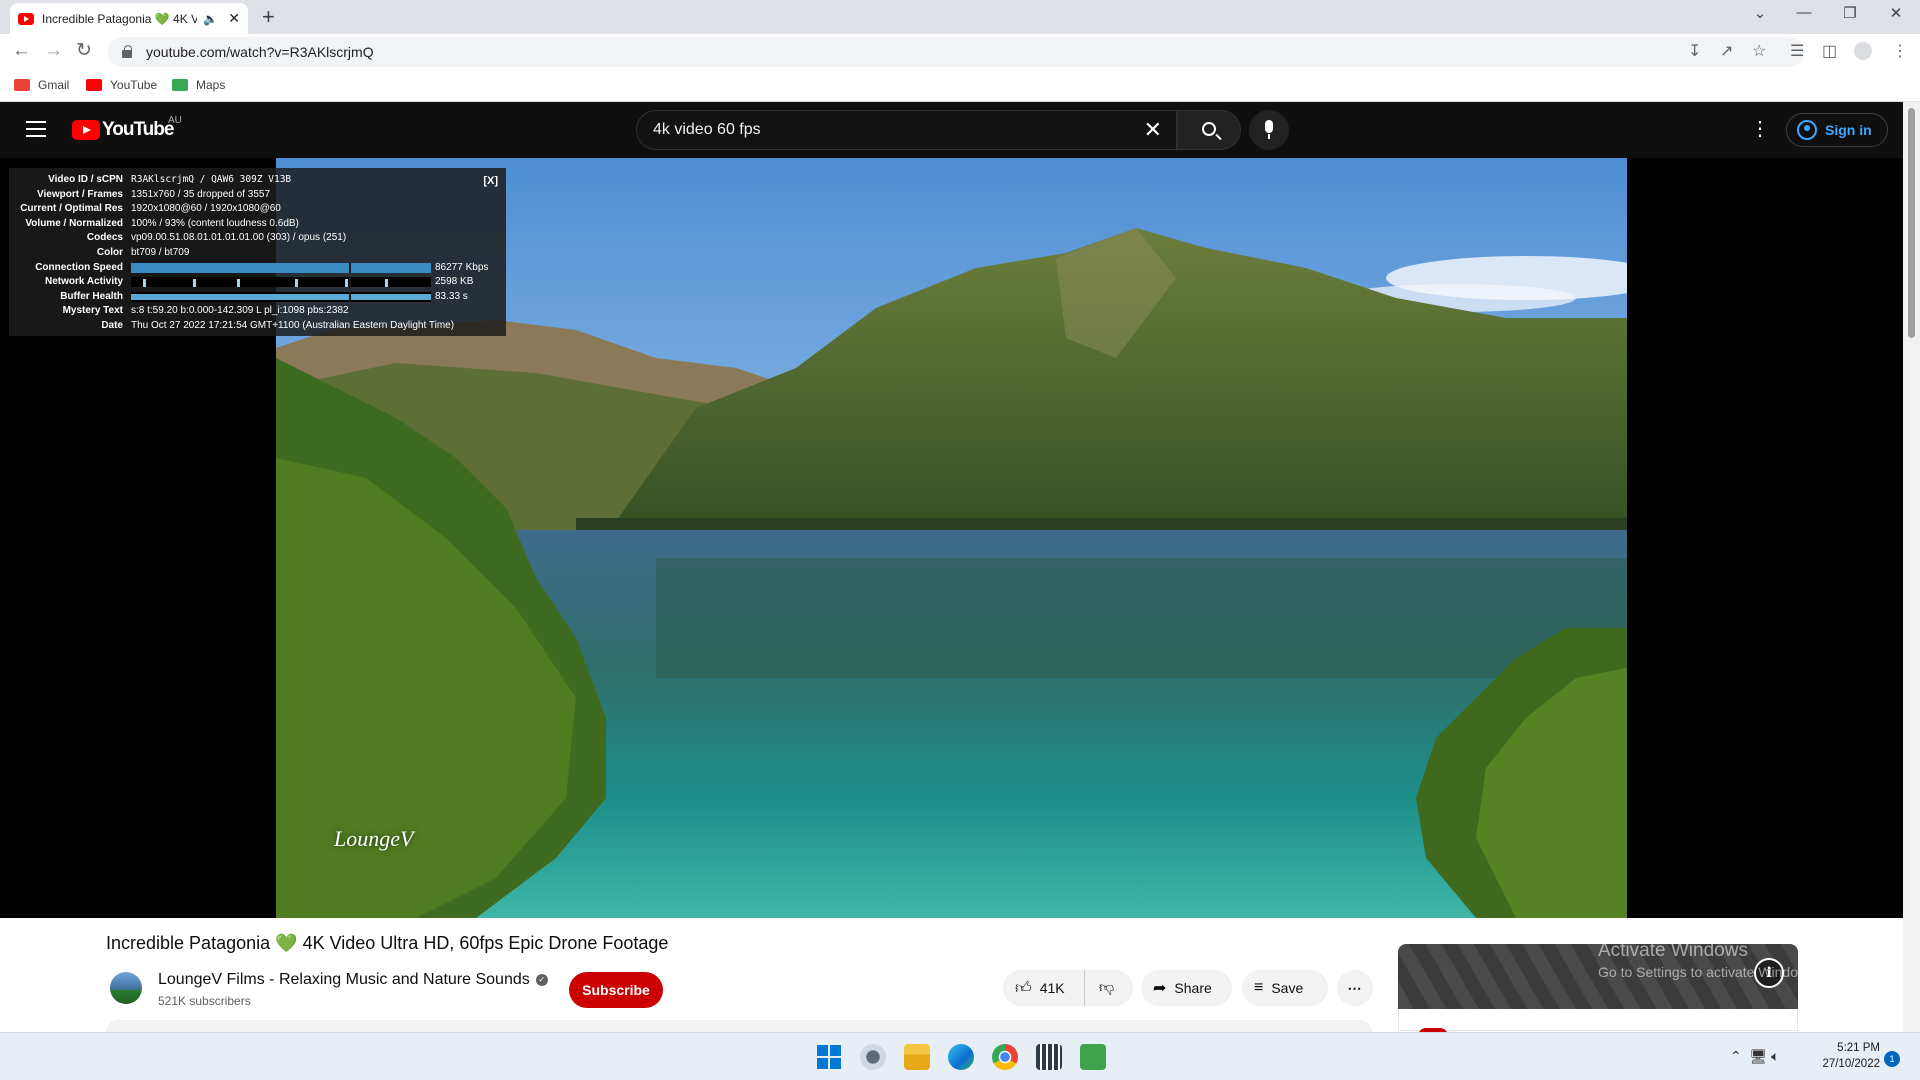  I want to click on bookmark-label: Gmail, so click(54, 85).